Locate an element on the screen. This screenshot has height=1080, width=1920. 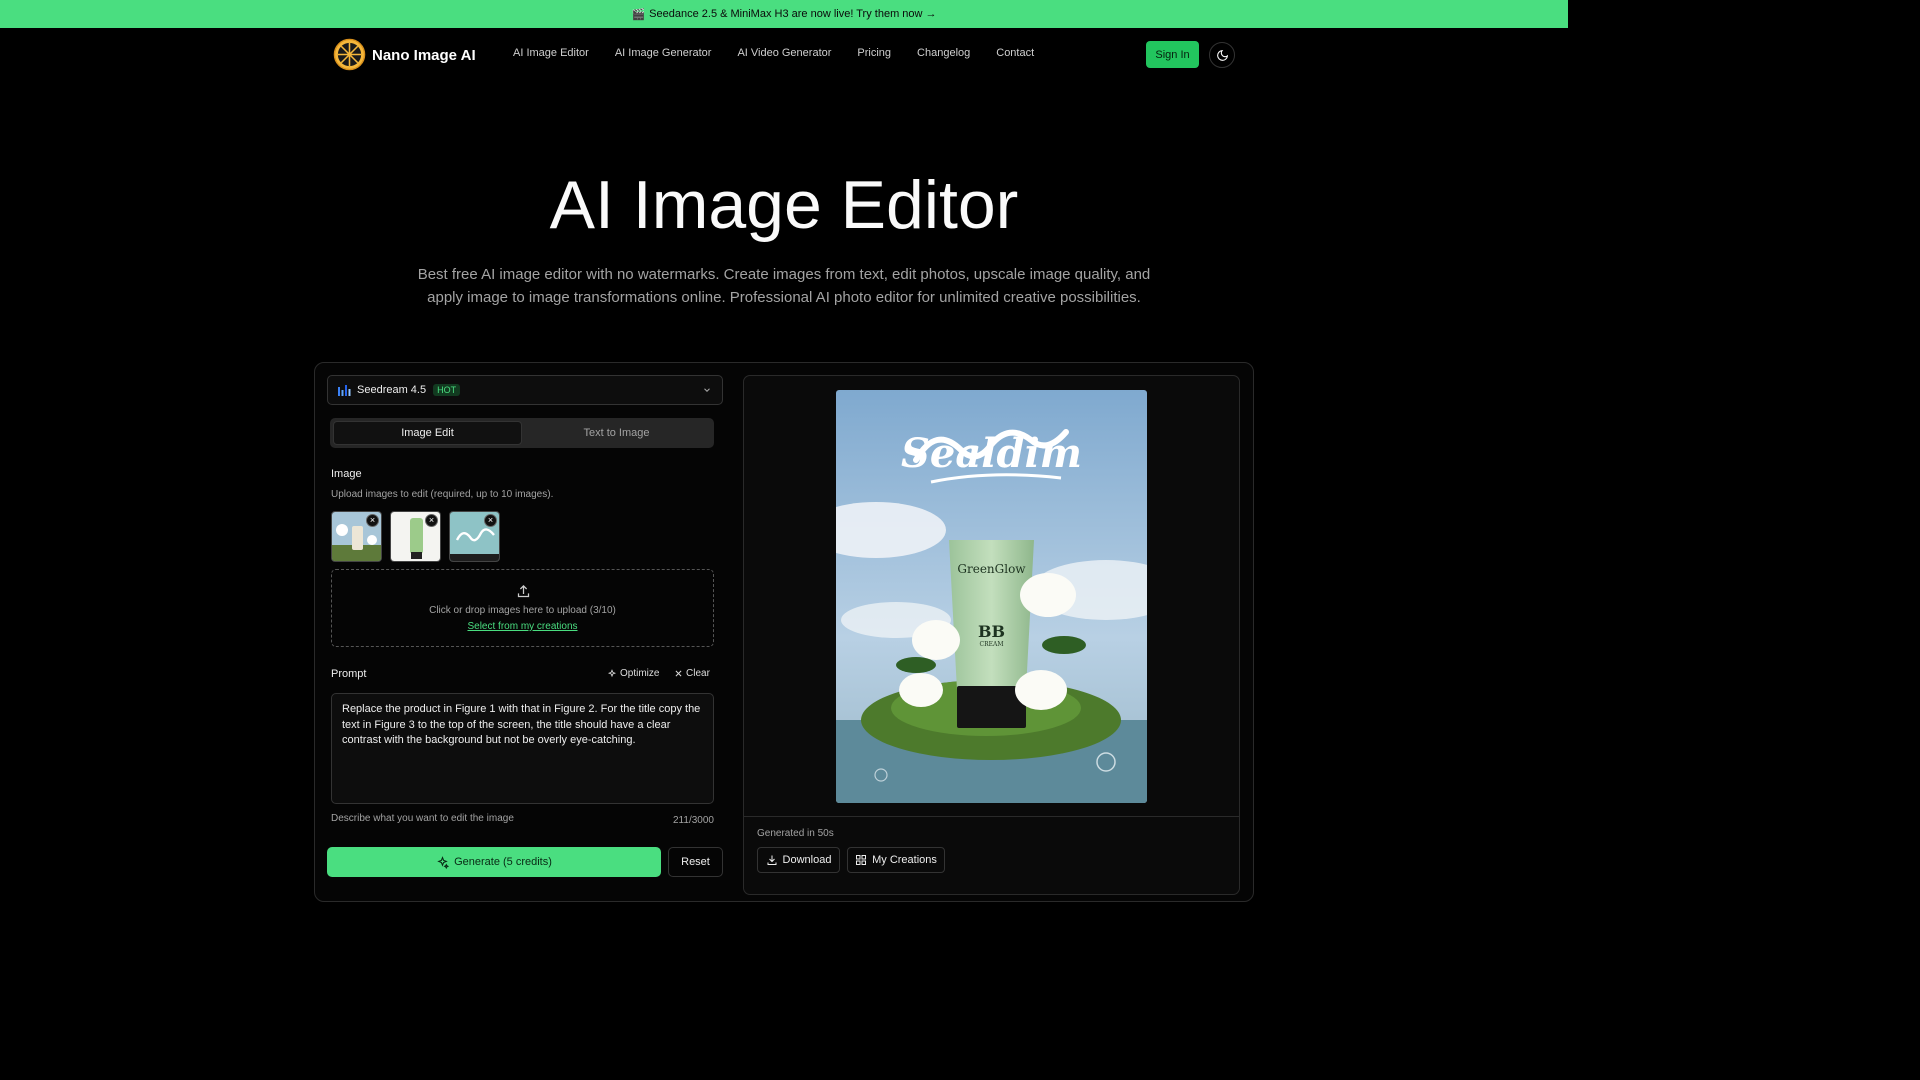
model-select: Seedream 4.5 HOT is located at coordinates (525, 390).